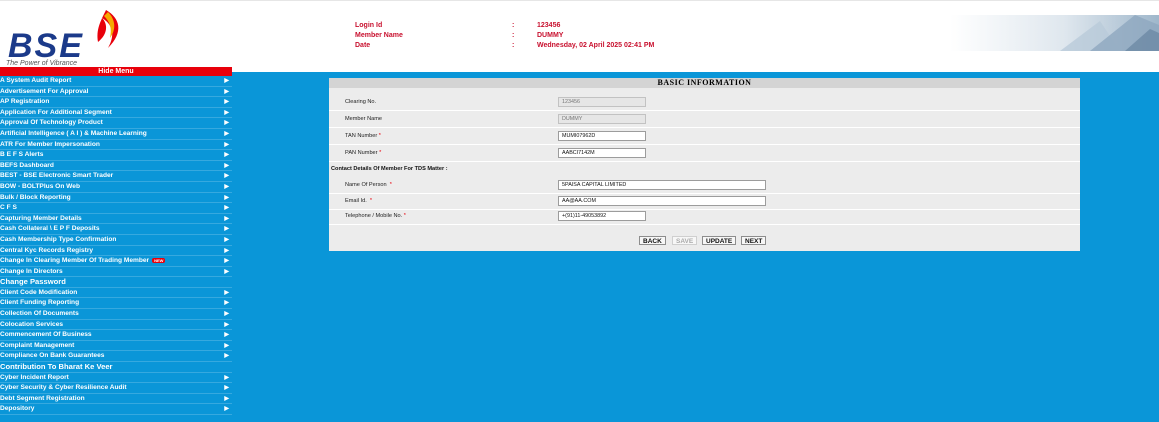  Describe the element at coordinates (116, 357) in the screenshot. I see `sidebar-item: Compliance On Bank Guarantees ▶` at that location.